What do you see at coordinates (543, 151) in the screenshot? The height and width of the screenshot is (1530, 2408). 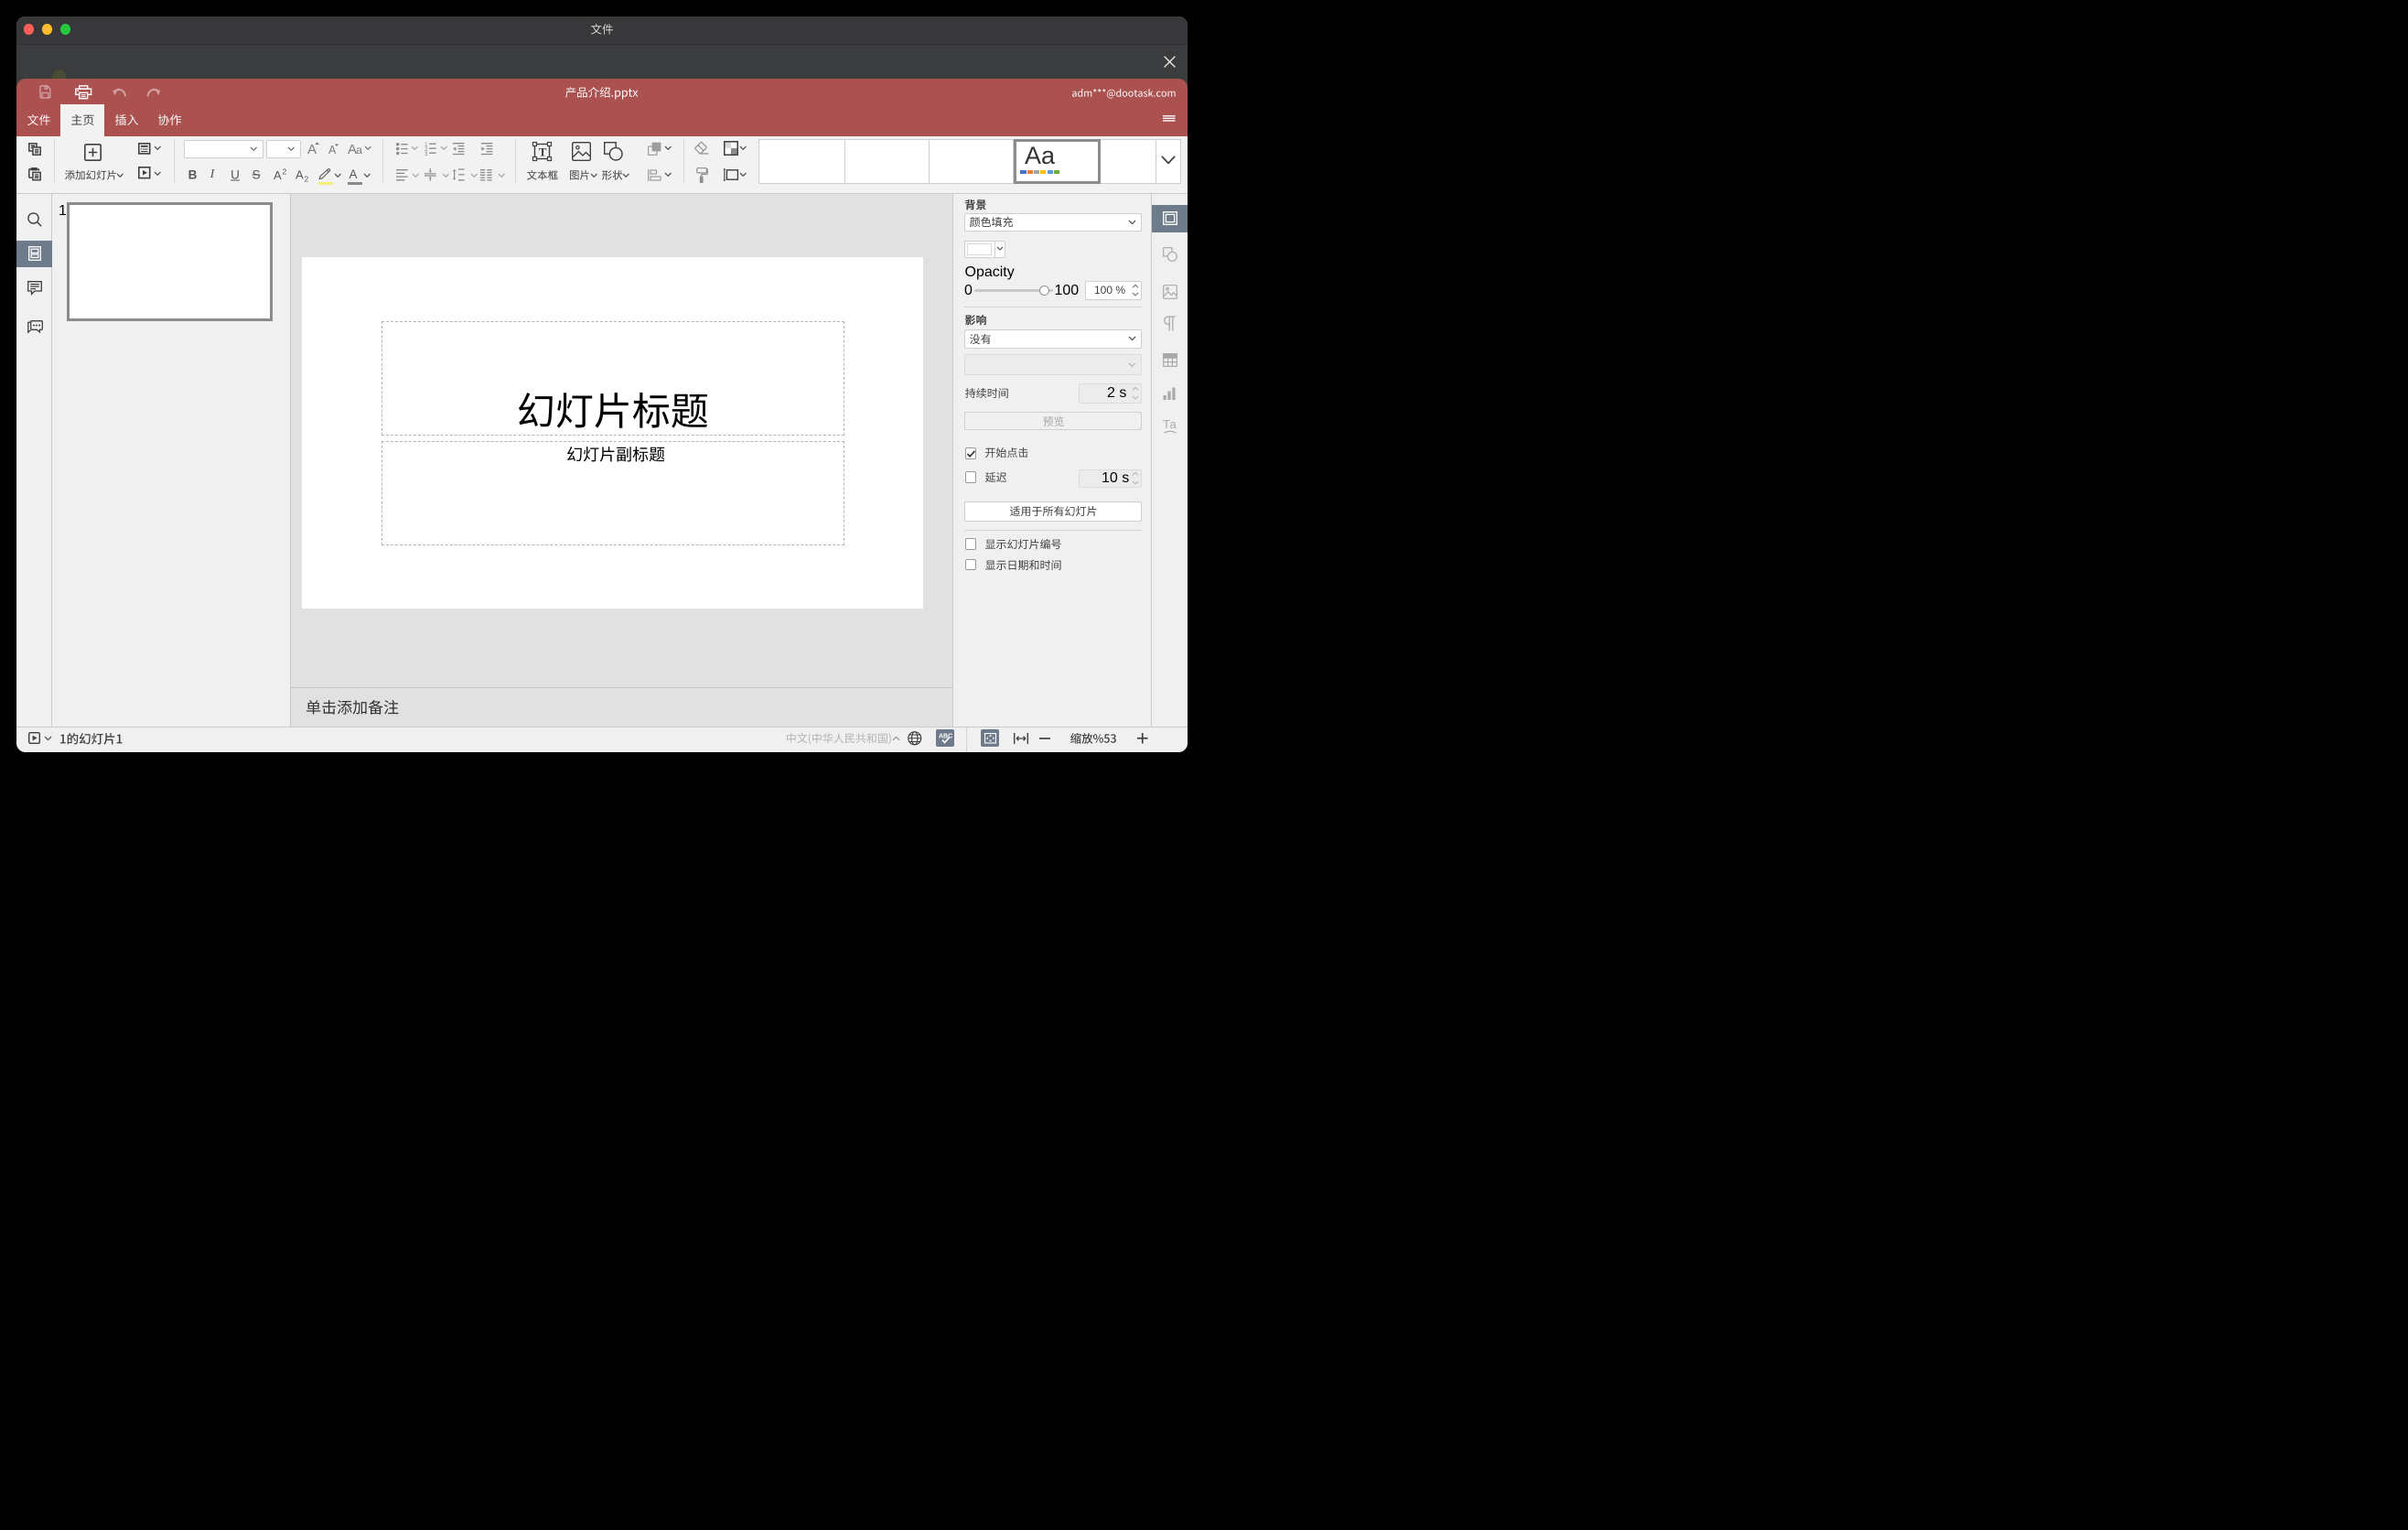 I see `svg-text: T` at bounding box center [543, 151].